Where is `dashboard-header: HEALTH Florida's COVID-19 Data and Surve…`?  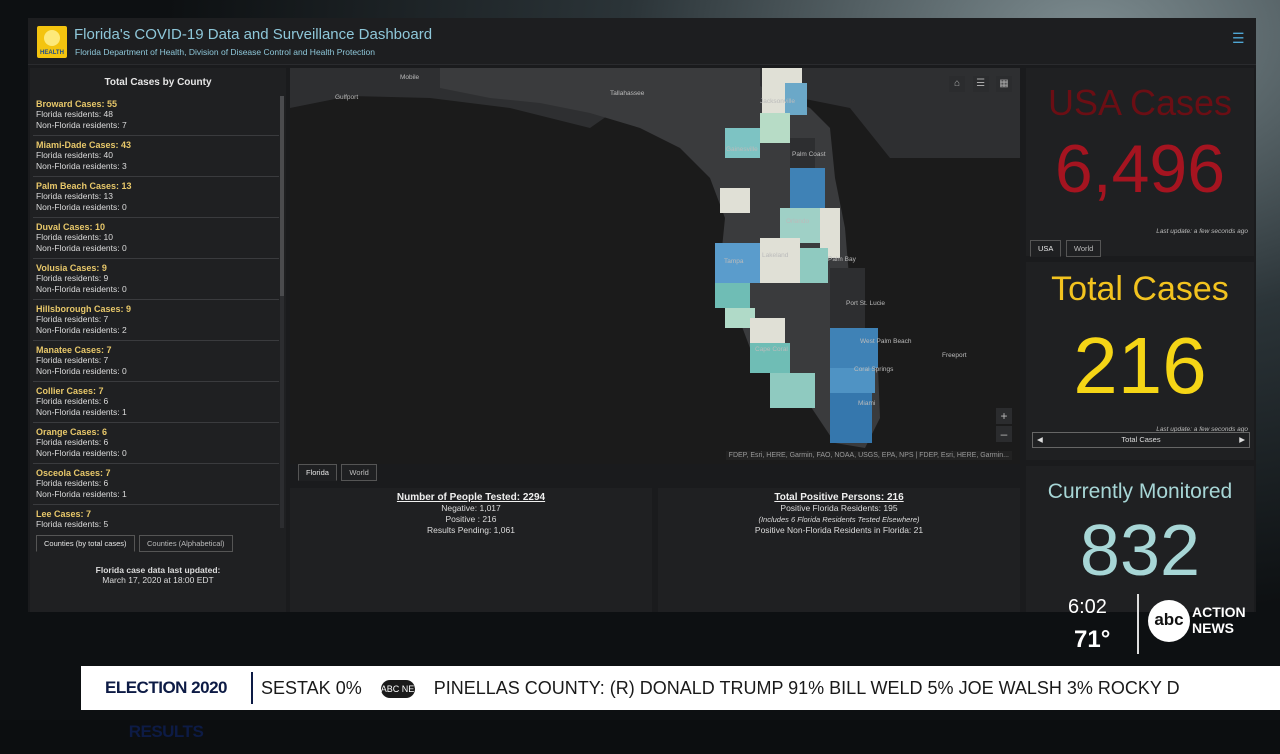 dashboard-header: HEALTH Florida's COVID-19 Data and Surve… is located at coordinates (642, 41).